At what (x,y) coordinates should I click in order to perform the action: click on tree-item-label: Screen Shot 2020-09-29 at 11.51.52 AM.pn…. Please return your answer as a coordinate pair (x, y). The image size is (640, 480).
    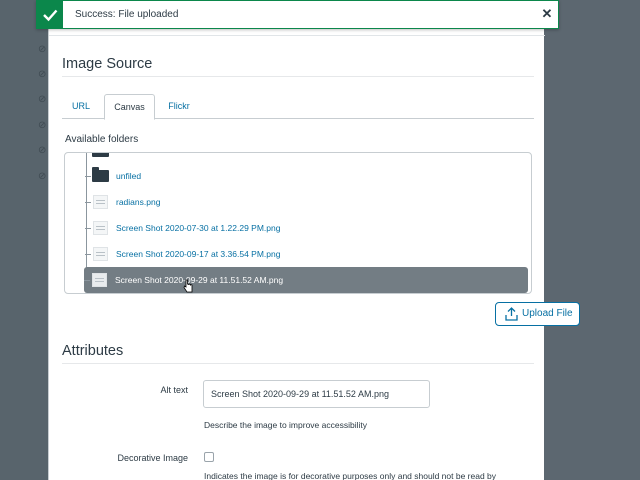
    Looking at the image, I should click on (199, 280).